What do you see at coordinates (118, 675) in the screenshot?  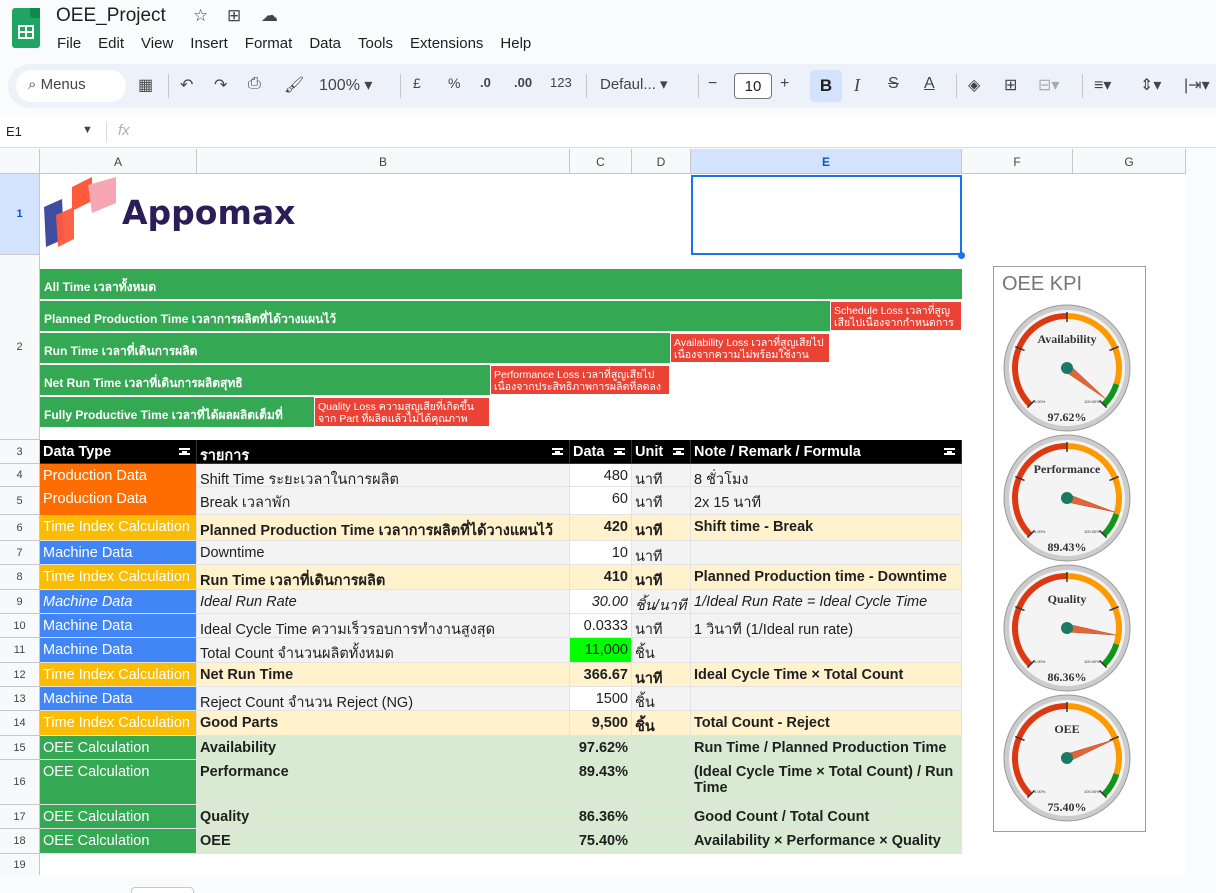 I see `cell-a12: Time Index Calculation` at bounding box center [118, 675].